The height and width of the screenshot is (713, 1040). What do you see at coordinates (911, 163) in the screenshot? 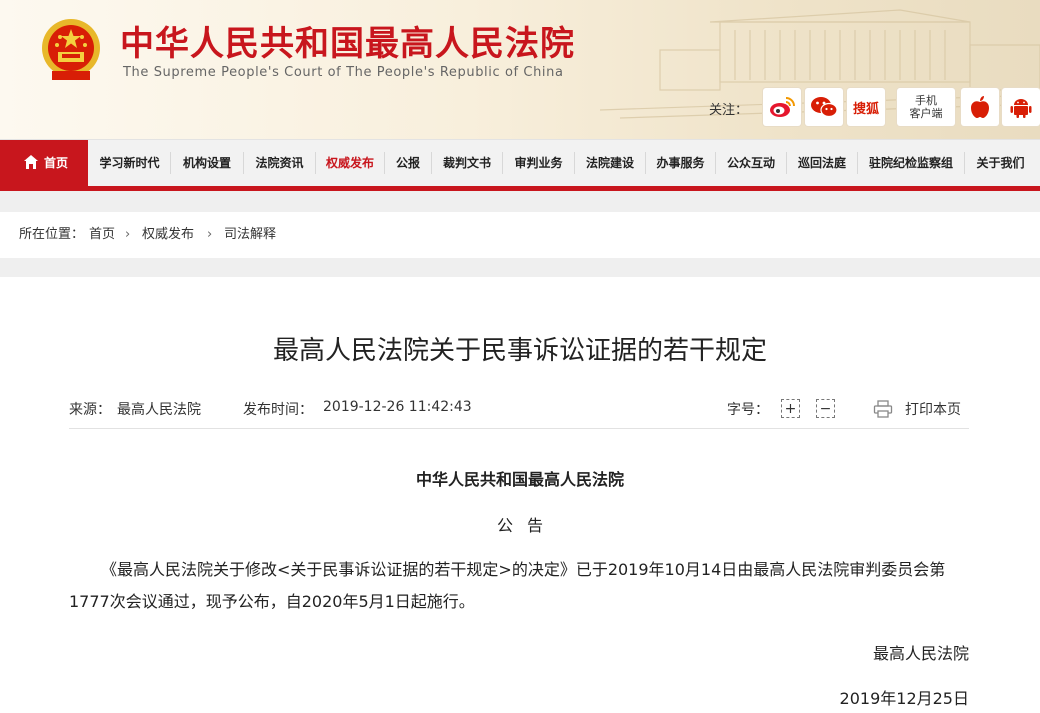
I see `nav-item-discipline: 驻院纪检监察组` at bounding box center [911, 163].